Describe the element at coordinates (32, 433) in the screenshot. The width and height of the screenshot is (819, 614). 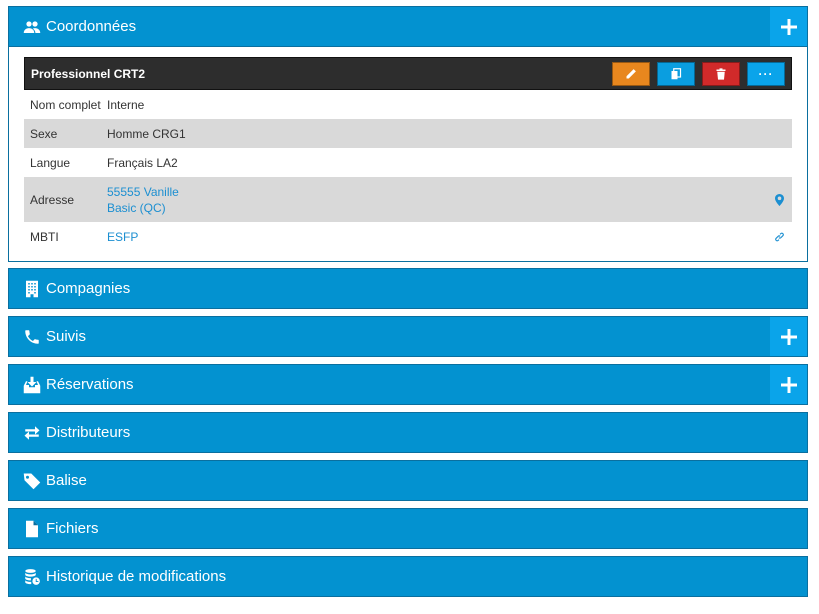
I see `exchange-arrows-icon` at that location.